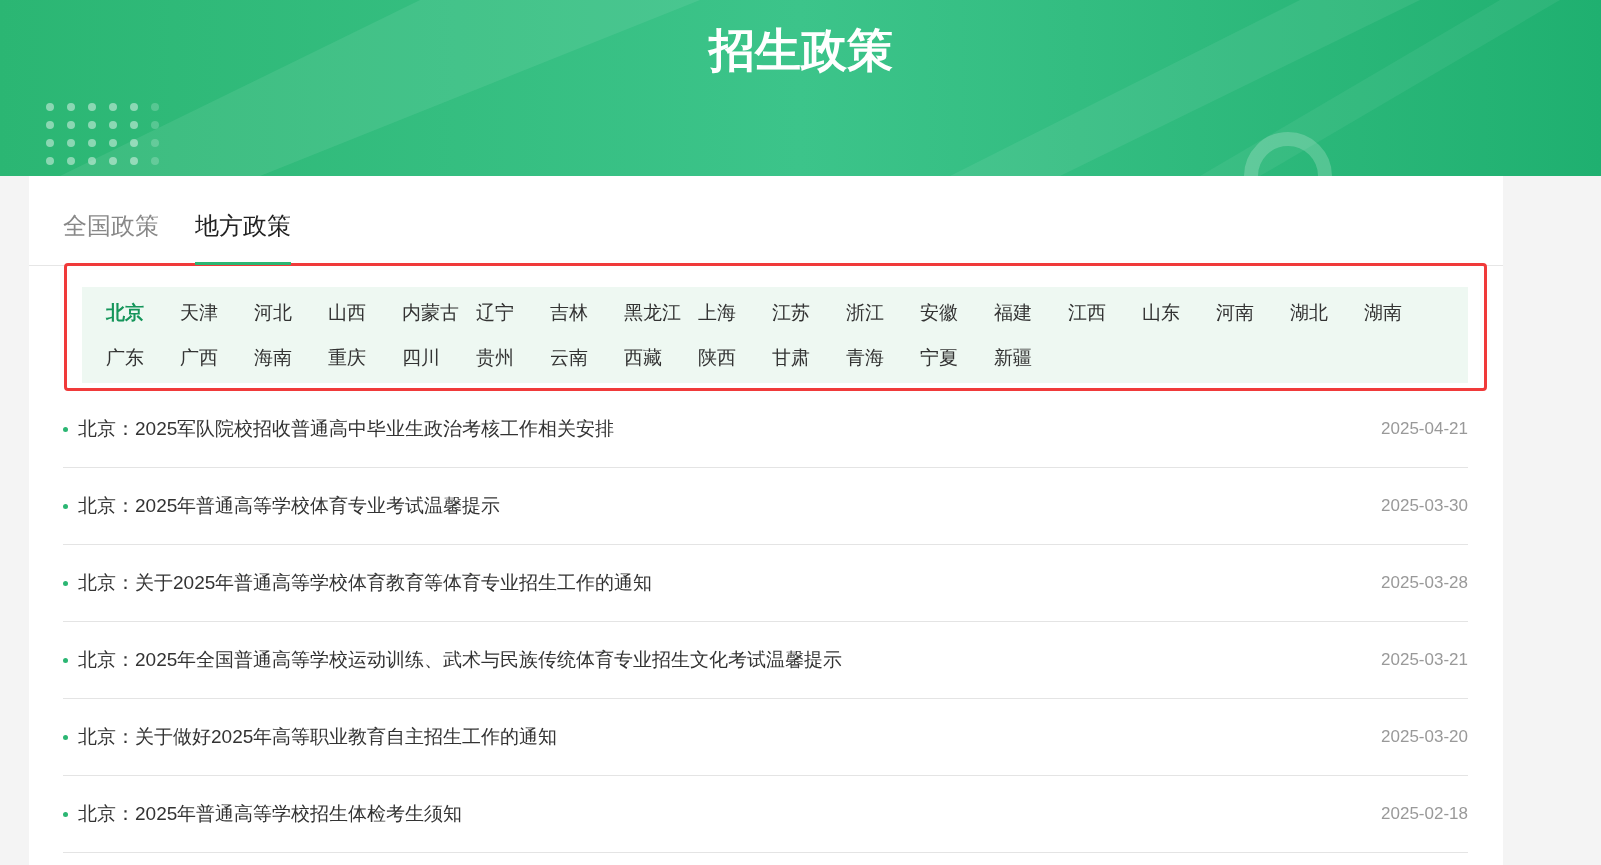  Describe the element at coordinates (587, 357) in the screenshot. I see `region-link: 云南` at that location.